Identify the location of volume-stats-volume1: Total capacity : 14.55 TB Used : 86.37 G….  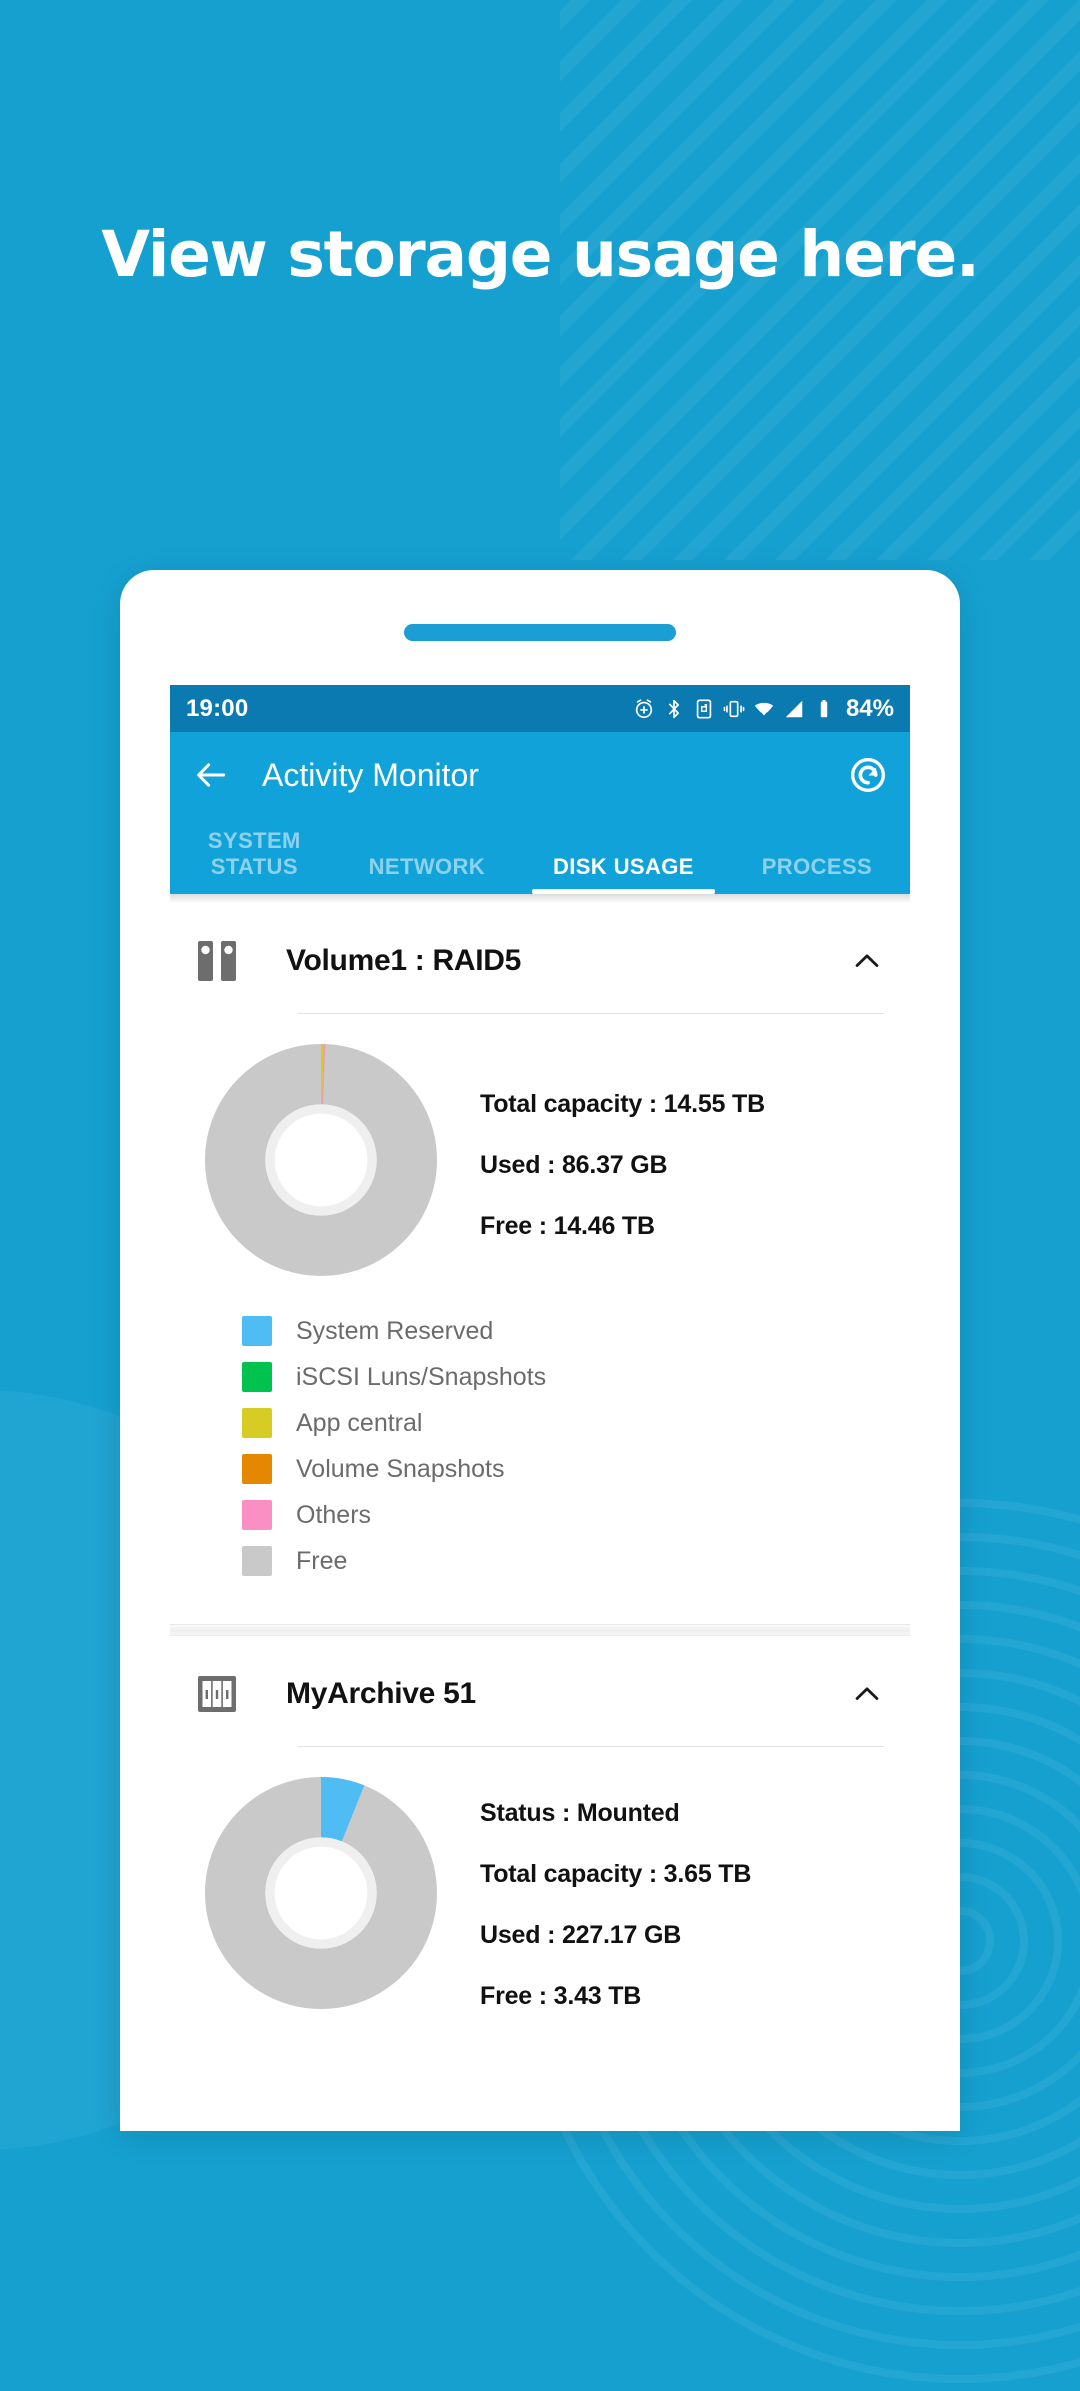
(622, 1142).